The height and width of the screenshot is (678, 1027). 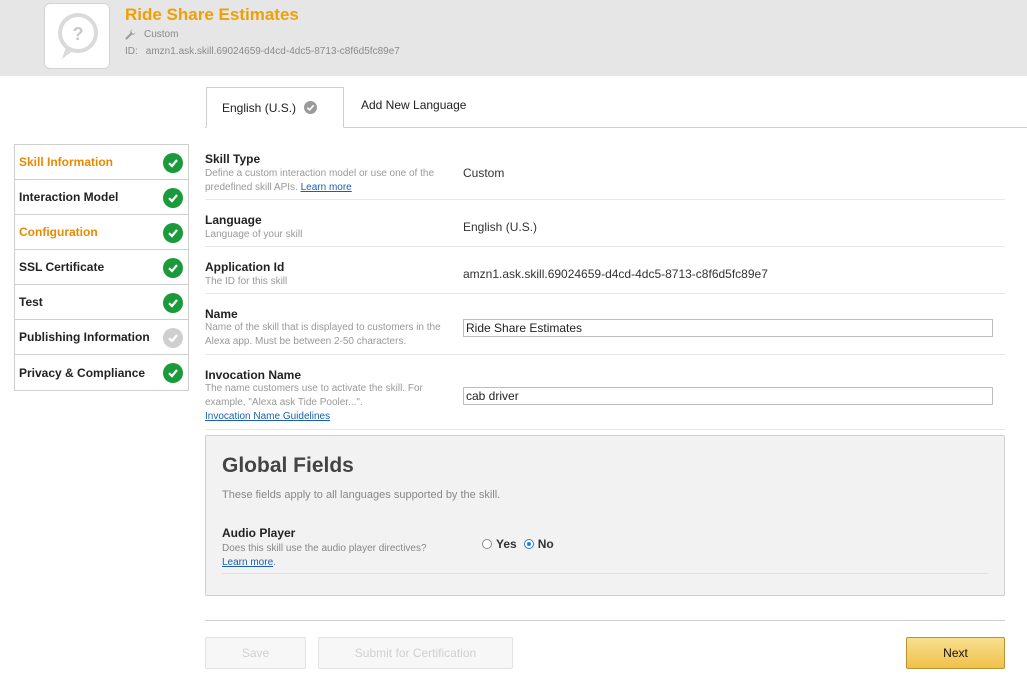 I want to click on check-circle-pending-icon, so click(x=173, y=338).